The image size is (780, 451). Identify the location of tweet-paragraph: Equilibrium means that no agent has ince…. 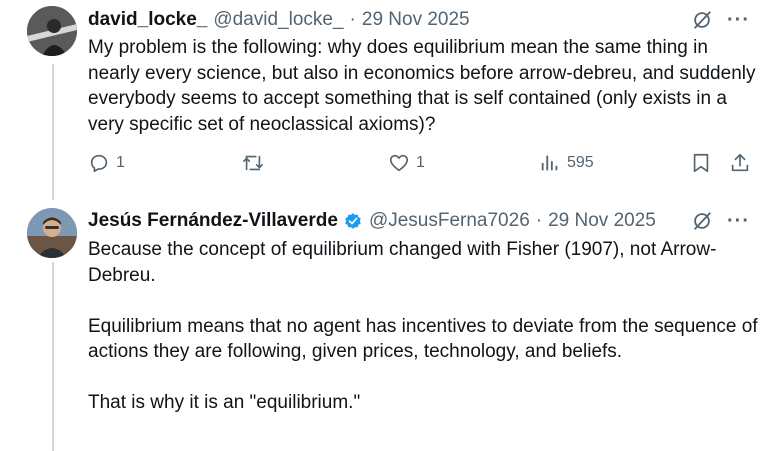
(423, 339).